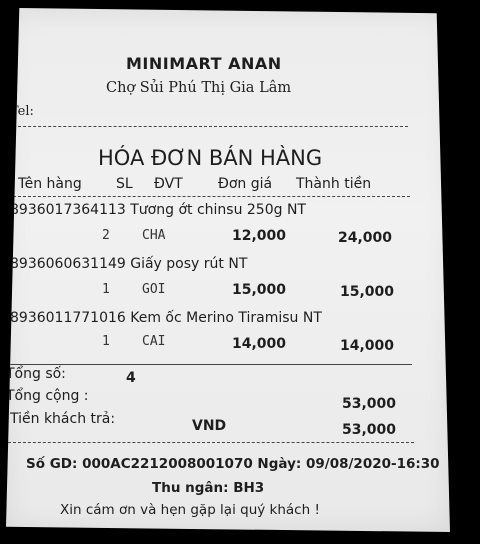  Describe the element at coordinates (154, 289) in the screenshot. I see `list-item-unit: GOI` at that location.